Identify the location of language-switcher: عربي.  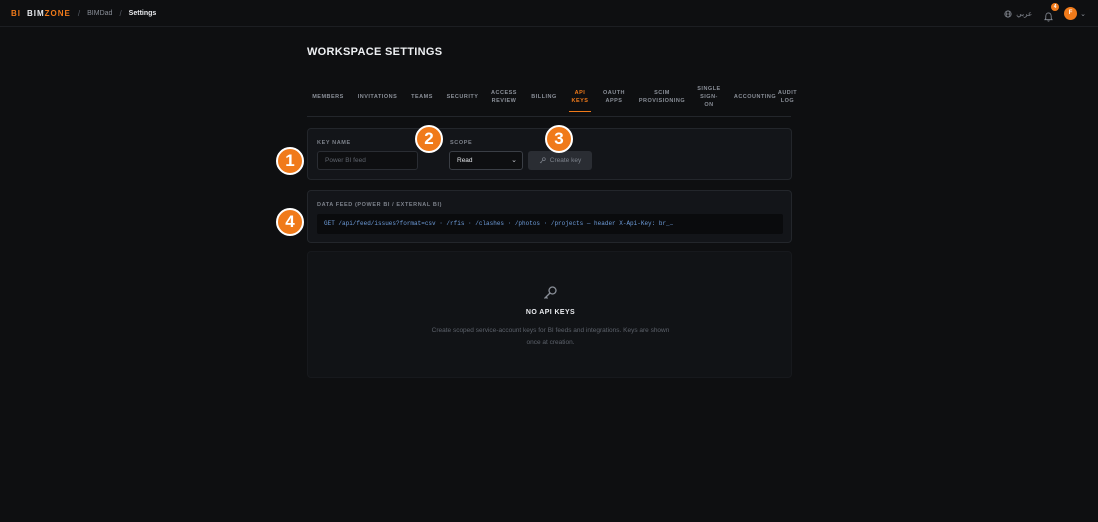
(1018, 13).